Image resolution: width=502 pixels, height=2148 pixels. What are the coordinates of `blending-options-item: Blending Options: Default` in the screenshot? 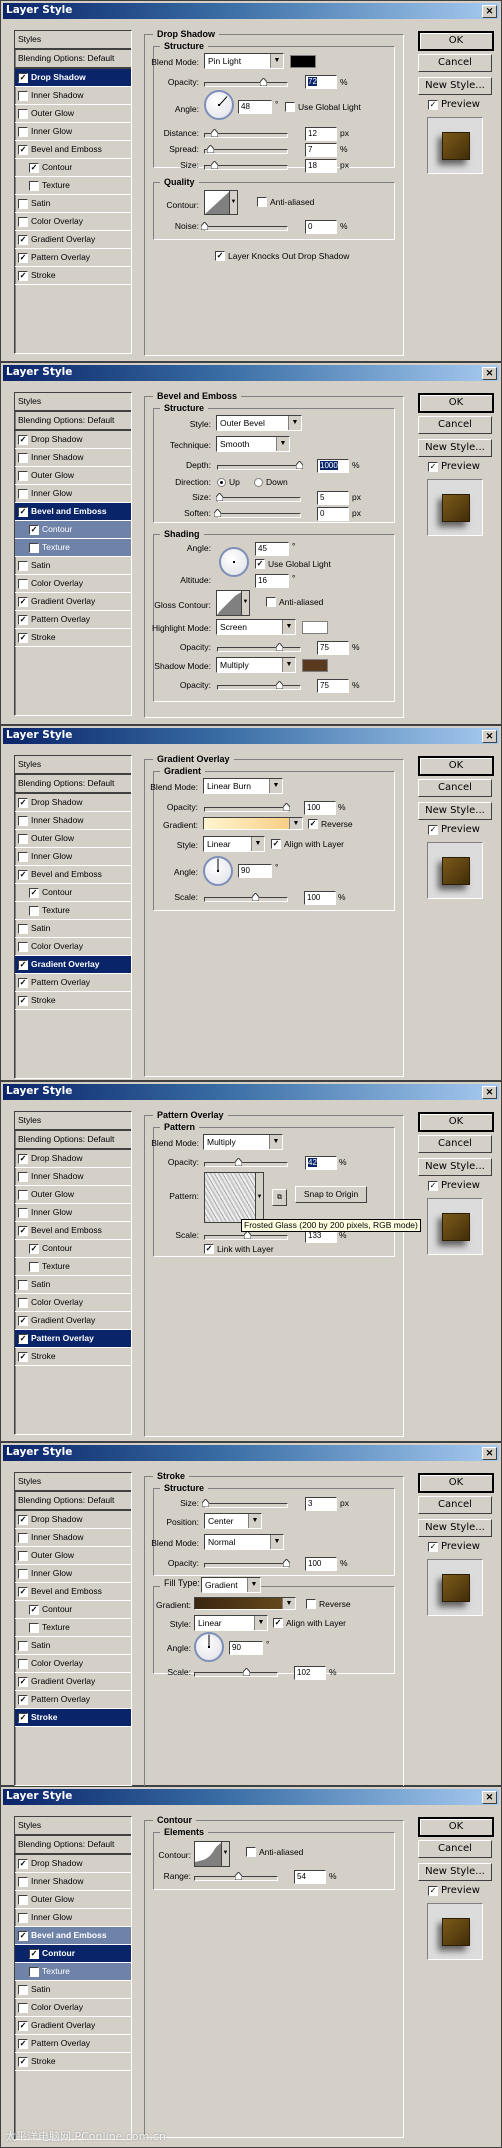 It's located at (73, 1845).